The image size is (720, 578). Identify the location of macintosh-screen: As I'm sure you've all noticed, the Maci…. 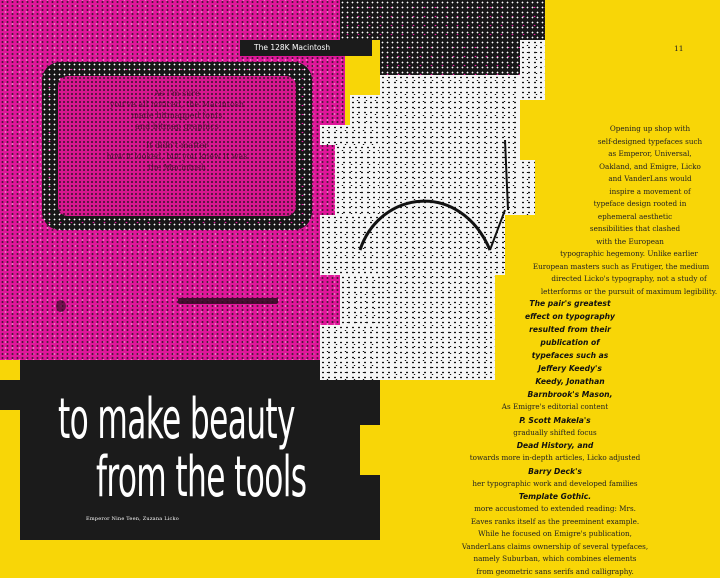
(177, 146).